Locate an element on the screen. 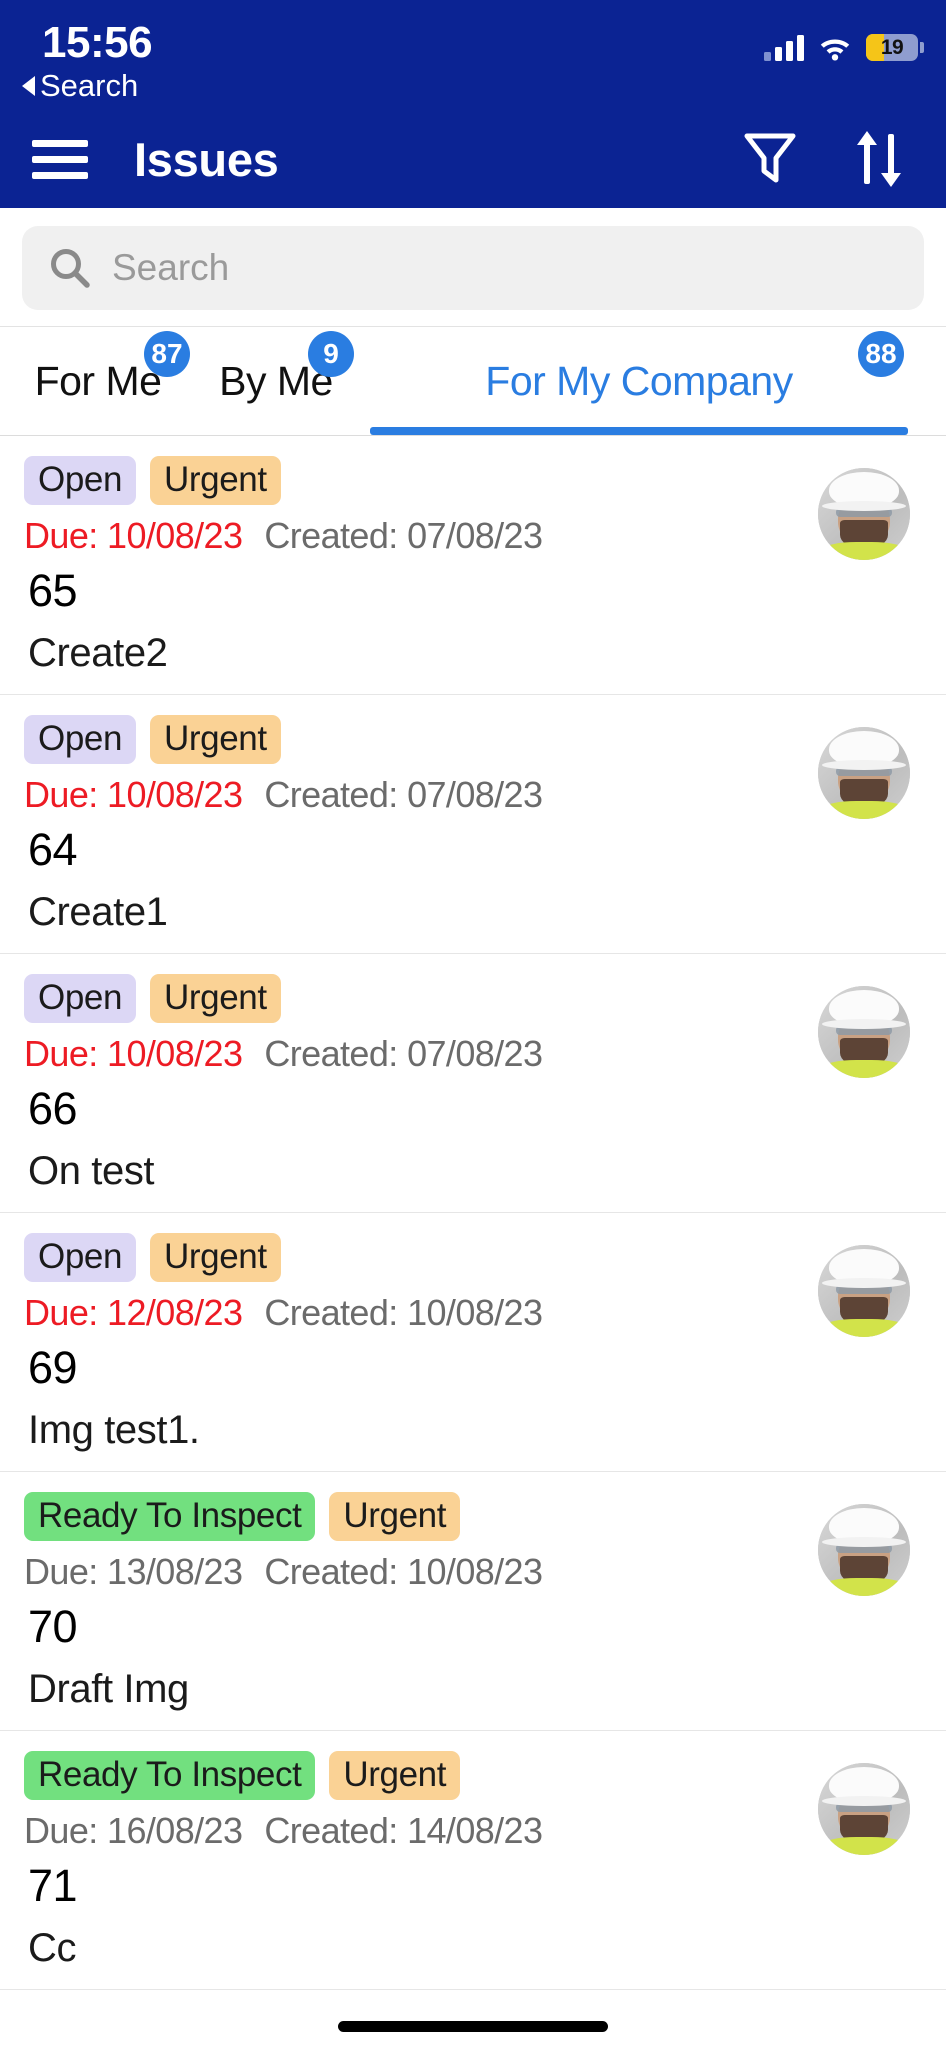  back-to-search-link: Search is located at coordinates (80, 86).